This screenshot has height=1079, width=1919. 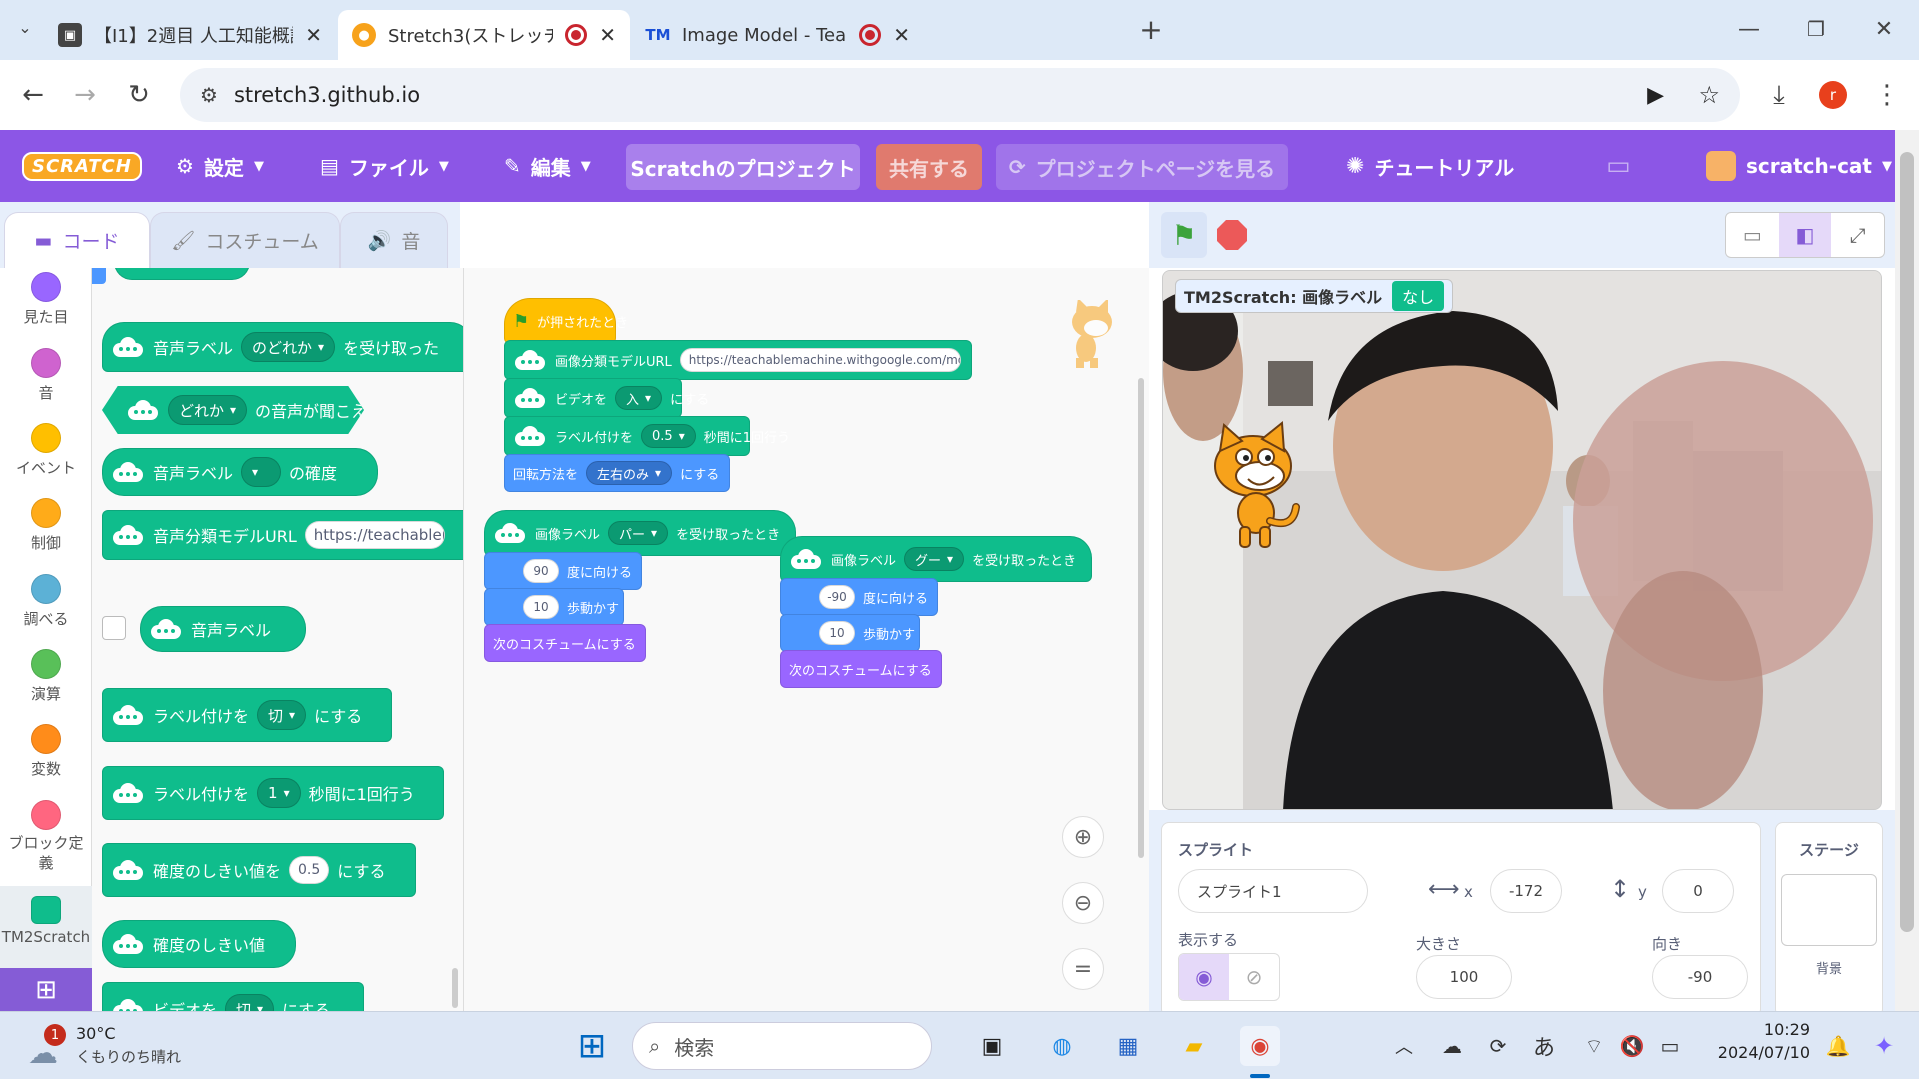 I want to click on palette-block-sound-confidence: 音声ラベル の確度, so click(x=240, y=472).